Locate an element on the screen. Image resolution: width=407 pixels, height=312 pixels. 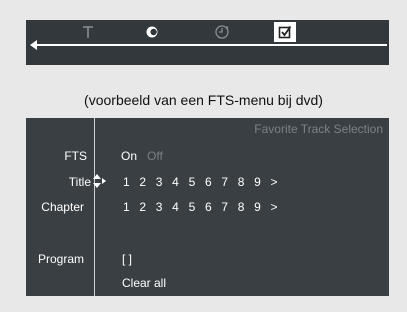
checkbox-icon is located at coordinates (285, 32).